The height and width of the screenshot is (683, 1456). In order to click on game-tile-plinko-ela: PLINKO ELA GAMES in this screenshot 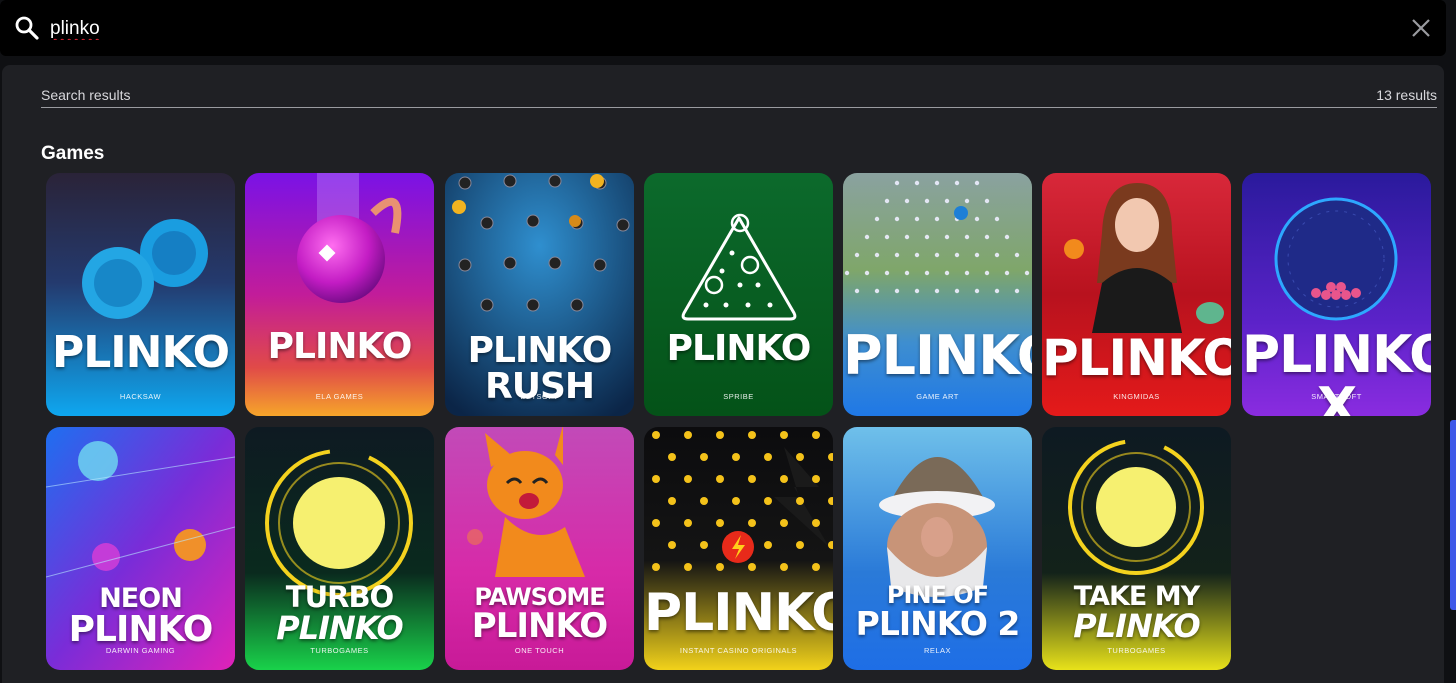, I will do `click(339, 294)`.